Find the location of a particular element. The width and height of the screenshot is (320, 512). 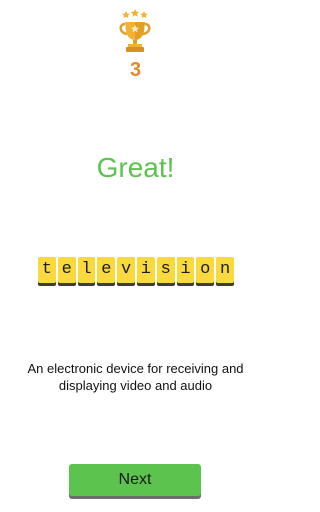

trophy-icon is located at coordinates (135, 31).